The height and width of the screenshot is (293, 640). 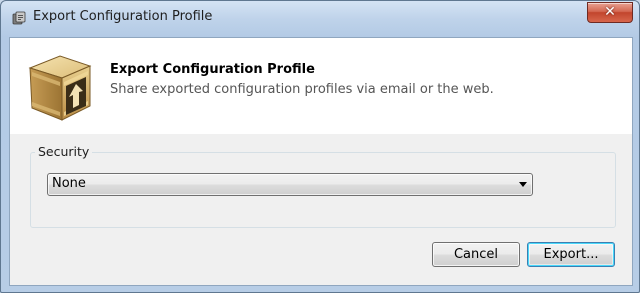 What do you see at coordinates (60, 86) in the screenshot?
I see `shipping-box-upload-icon` at bounding box center [60, 86].